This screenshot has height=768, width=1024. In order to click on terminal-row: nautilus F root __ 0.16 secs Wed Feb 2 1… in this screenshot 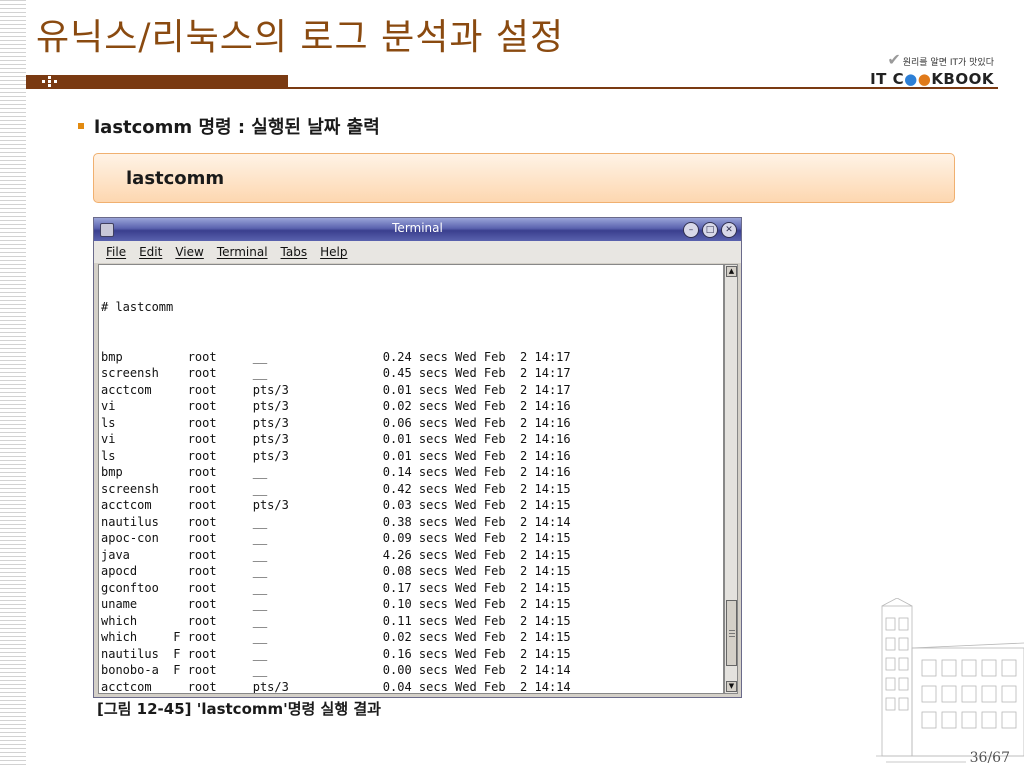, I will do `click(336, 654)`.